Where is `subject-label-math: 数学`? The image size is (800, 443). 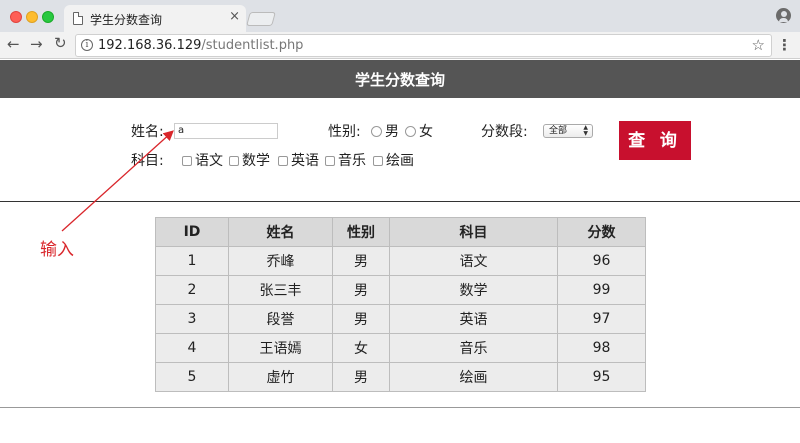
subject-label-math: 数学 is located at coordinates (256, 161).